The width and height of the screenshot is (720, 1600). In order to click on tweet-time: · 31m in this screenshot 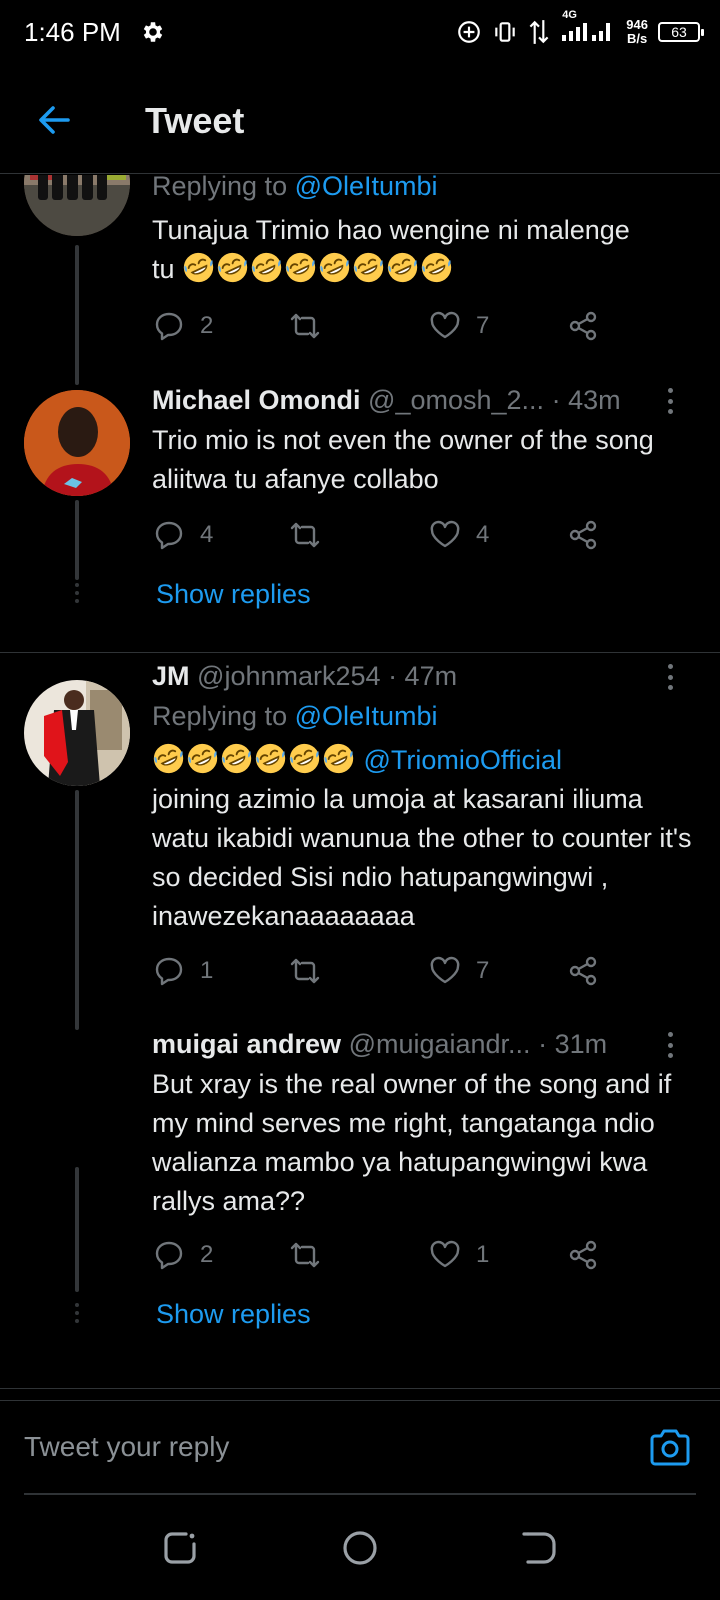, I will do `click(573, 1044)`.